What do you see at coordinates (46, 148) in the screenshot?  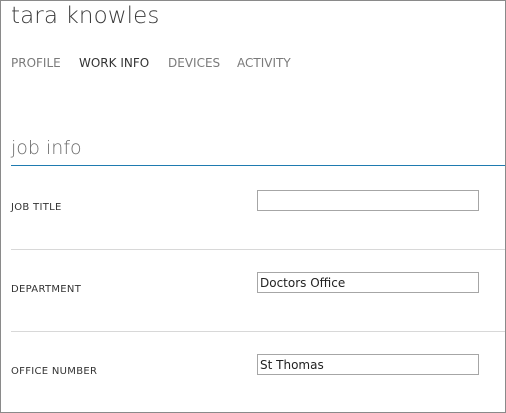 I see `section-title: job info` at bounding box center [46, 148].